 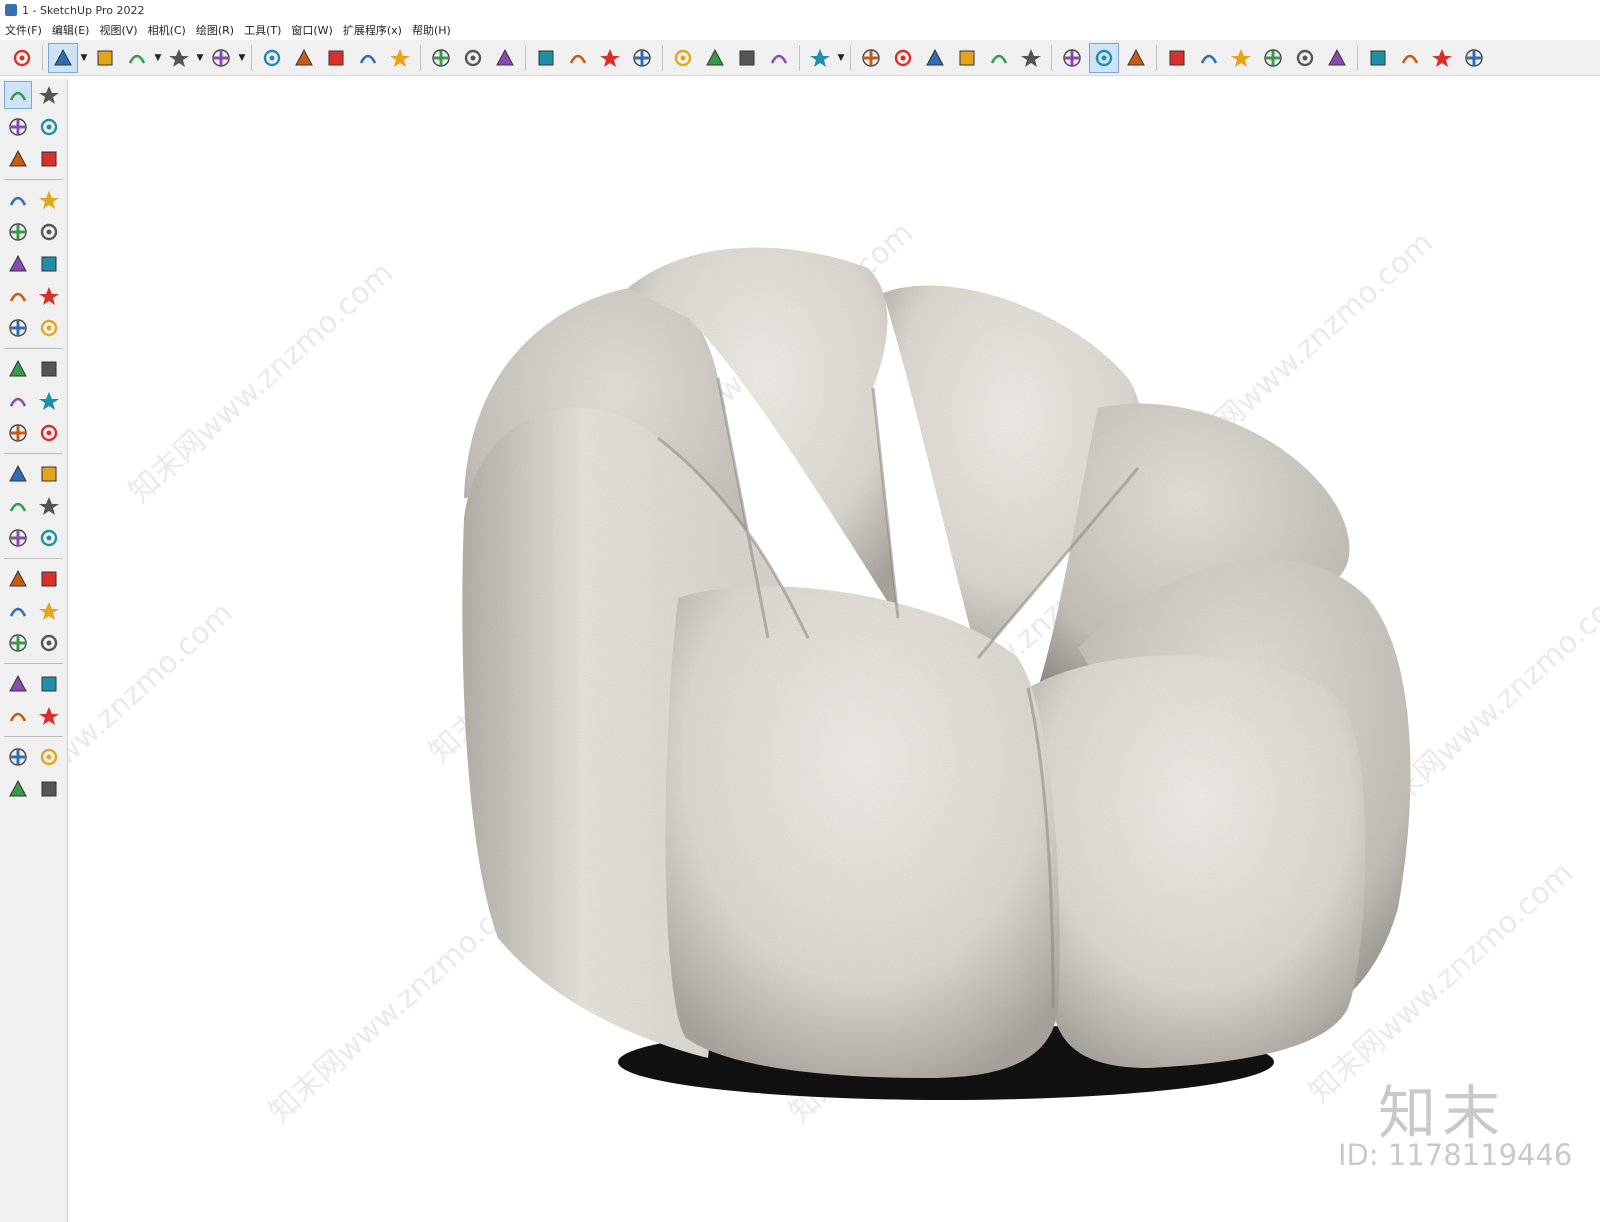 What do you see at coordinates (903, 58) in the screenshot?
I see `top-view-icon` at bounding box center [903, 58].